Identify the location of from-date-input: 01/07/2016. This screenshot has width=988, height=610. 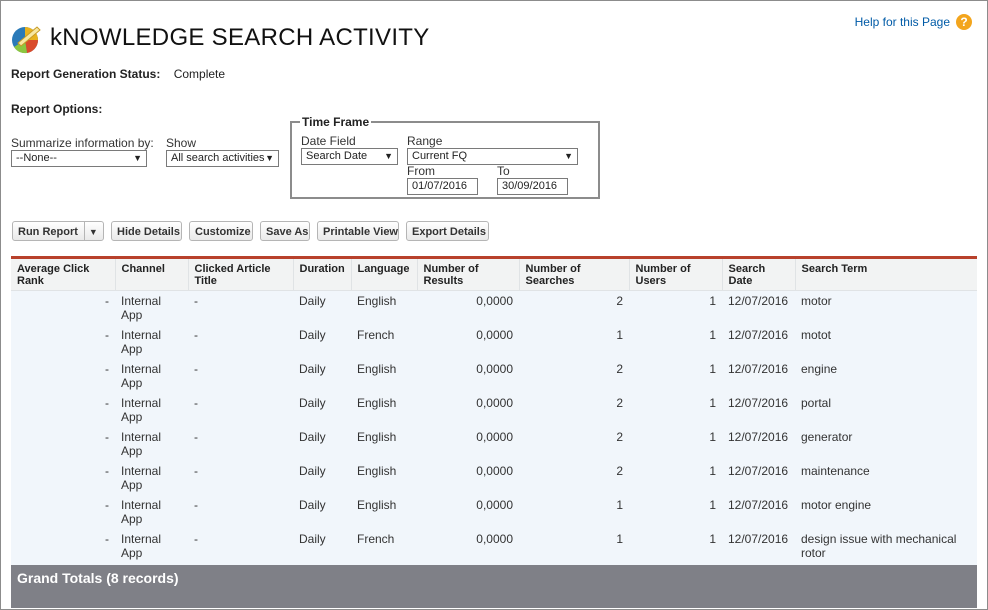
(442, 186).